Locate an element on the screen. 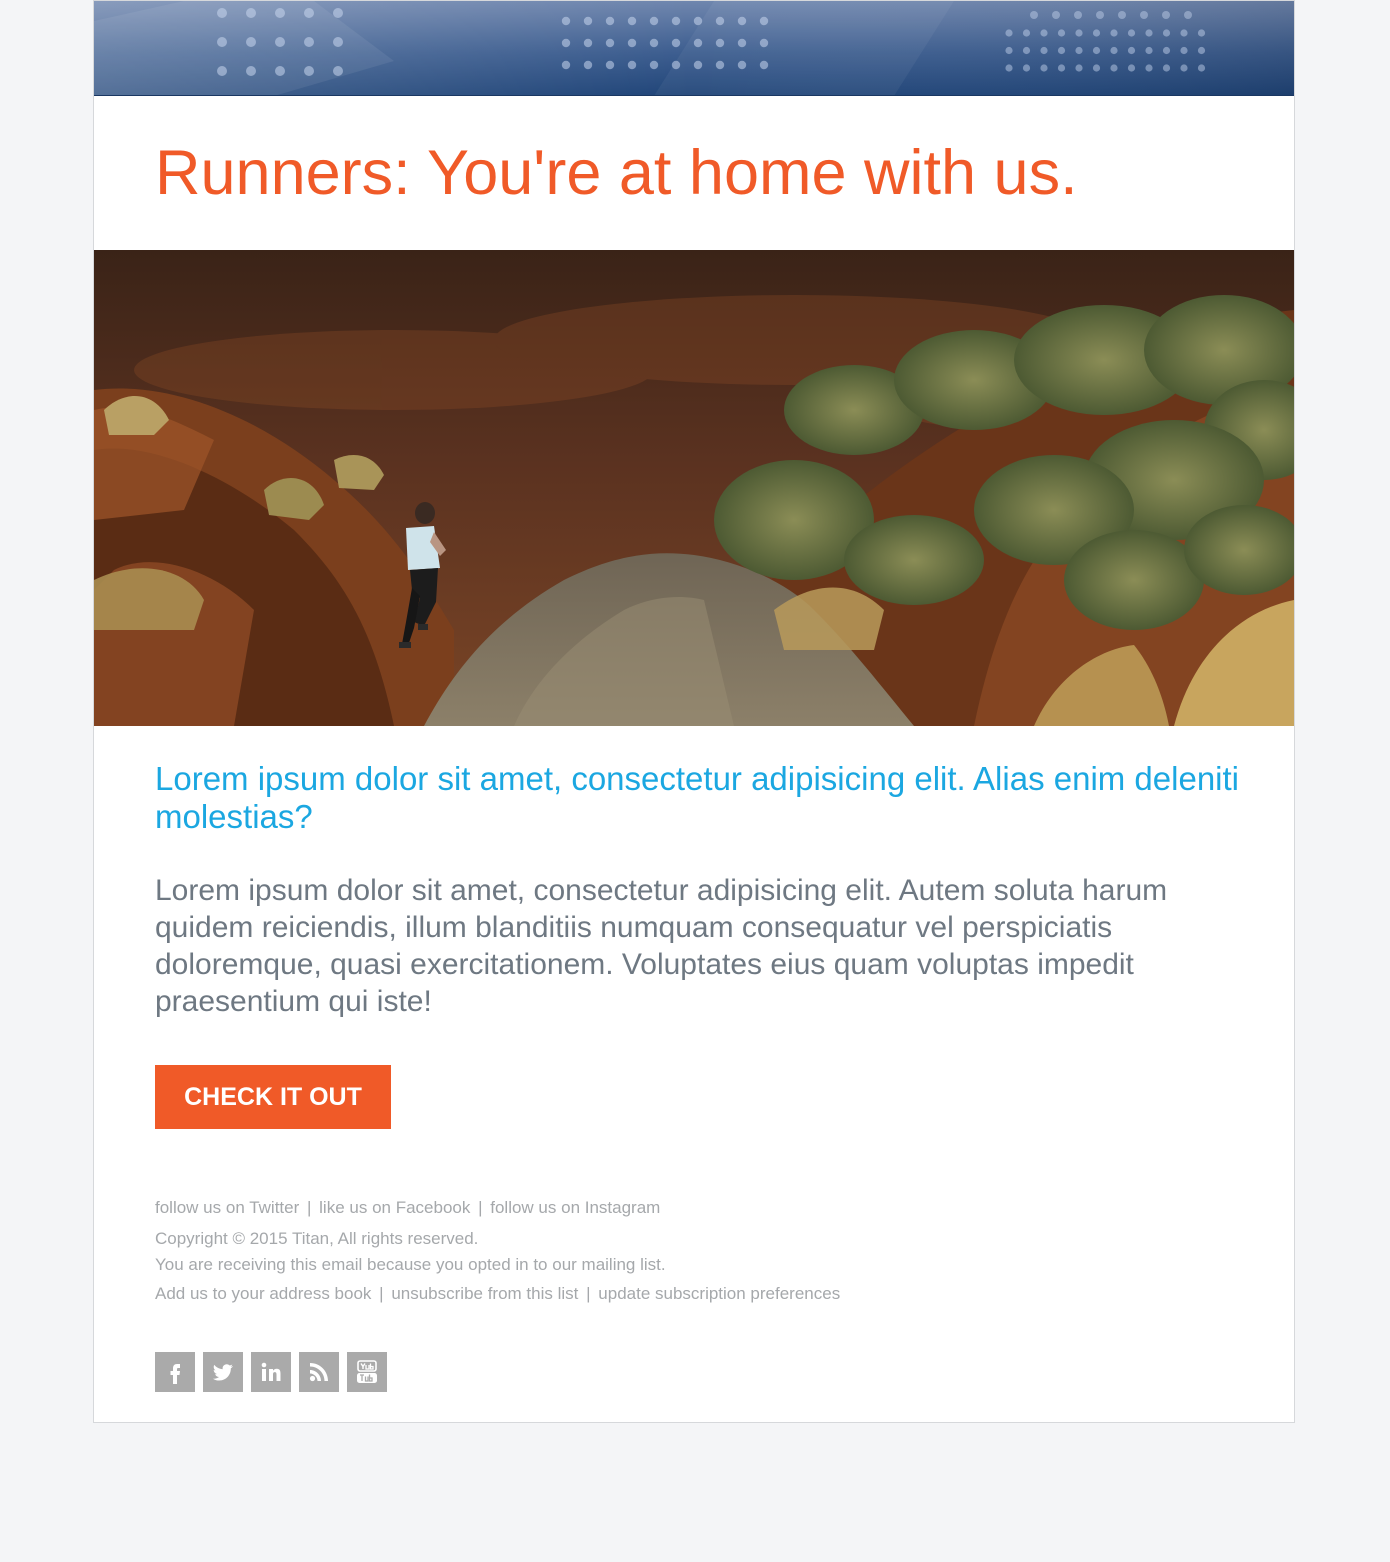 The width and height of the screenshot is (1390, 1562). check-it-out-button: CHECK IT OUT is located at coordinates (273, 1097).